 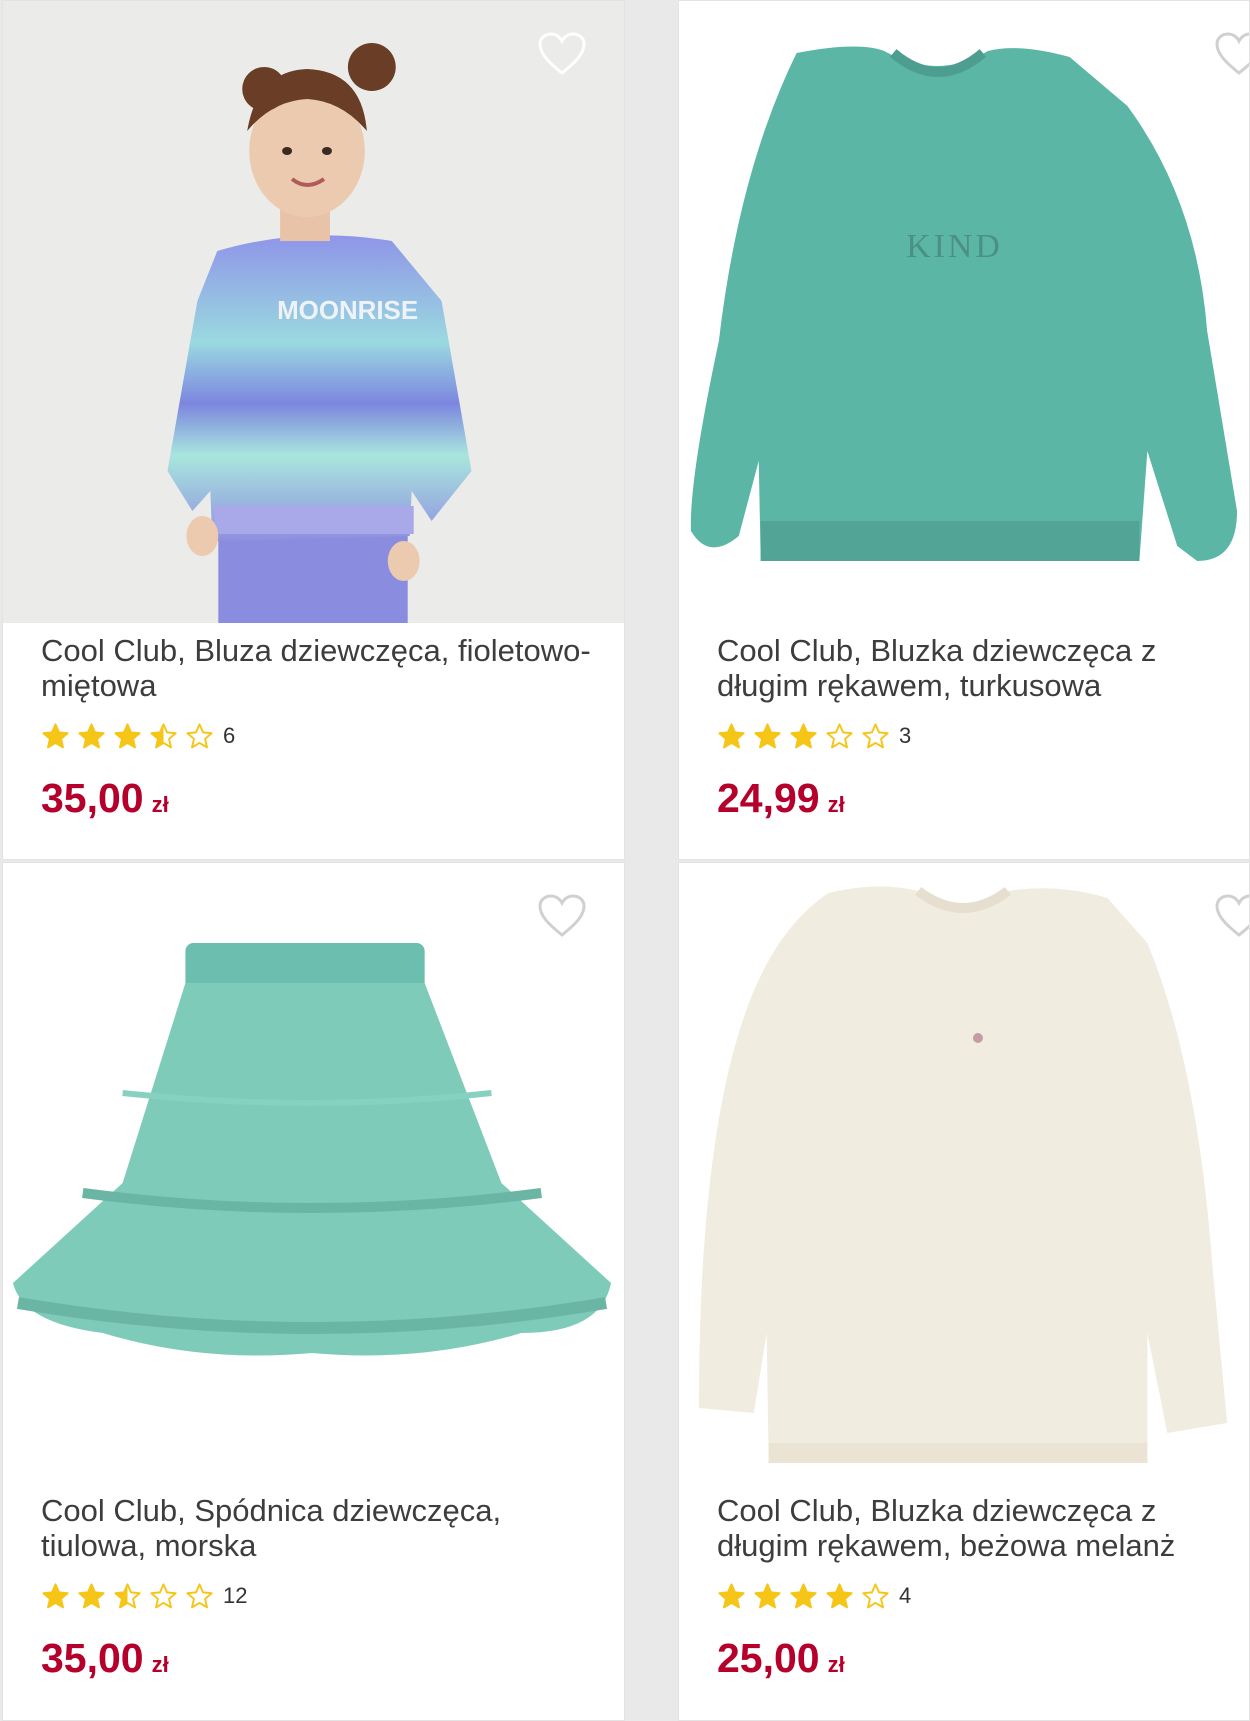 What do you see at coordinates (905, 735) in the screenshot?
I see `review-count: 3` at bounding box center [905, 735].